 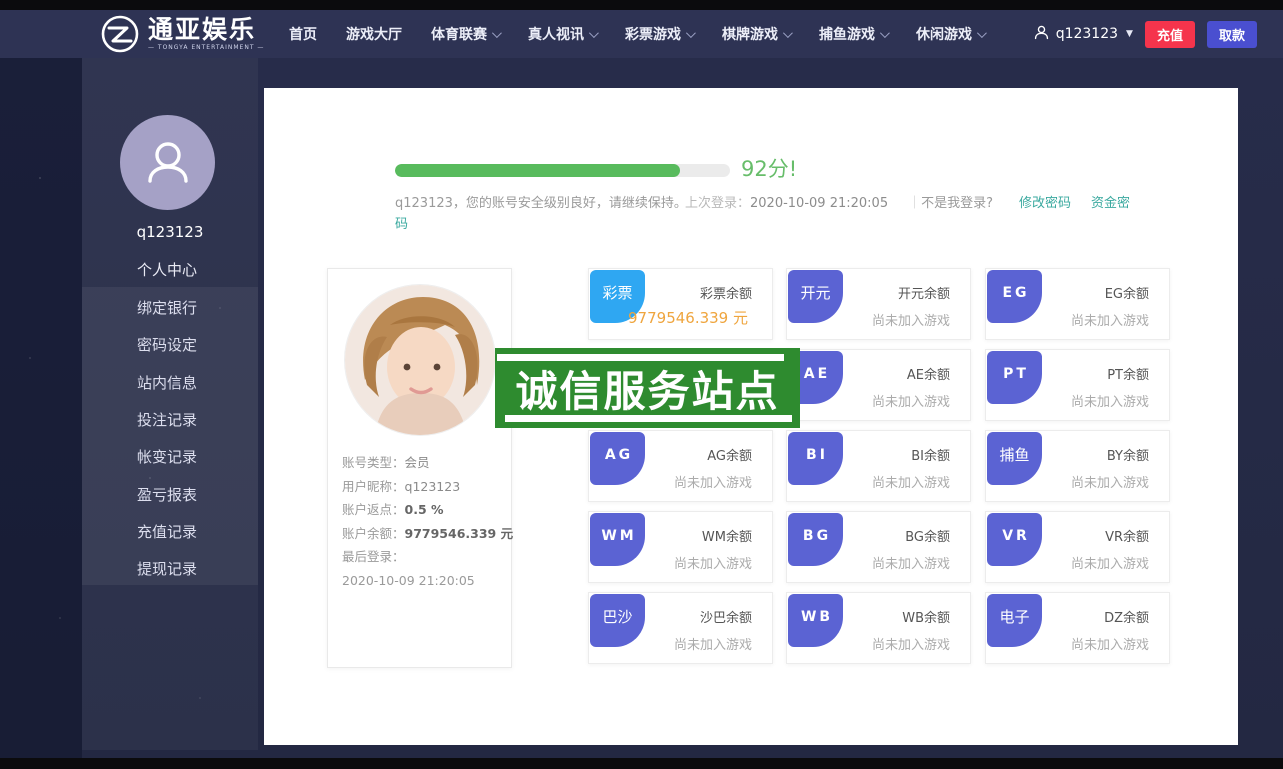 I want to click on user-menu: q123123 ▼, so click(x=1083, y=34).